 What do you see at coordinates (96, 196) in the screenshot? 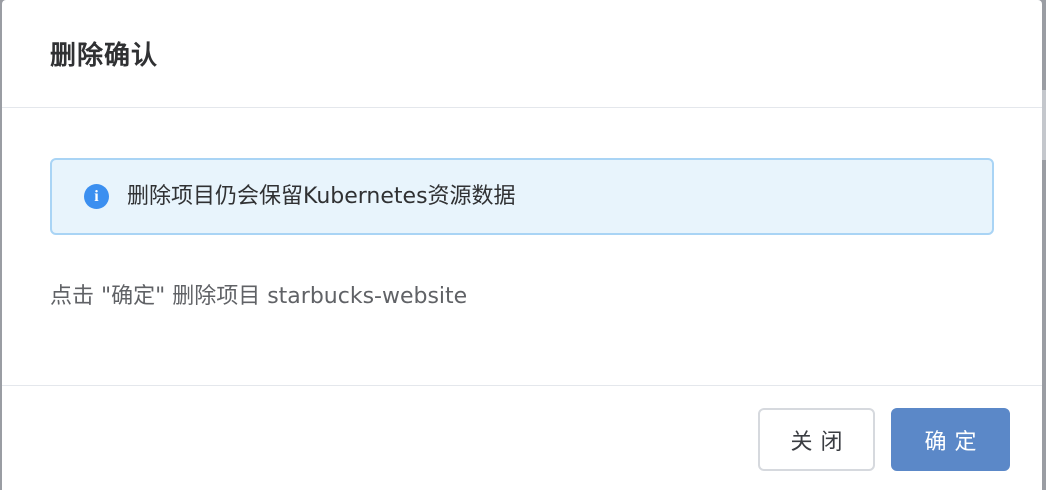
I see `info-icon: i` at bounding box center [96, 196].